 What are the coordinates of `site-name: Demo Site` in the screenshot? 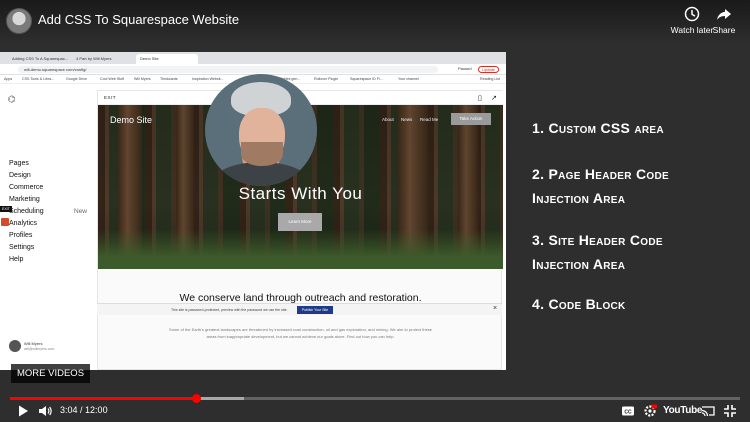 It's located at (131, 120).